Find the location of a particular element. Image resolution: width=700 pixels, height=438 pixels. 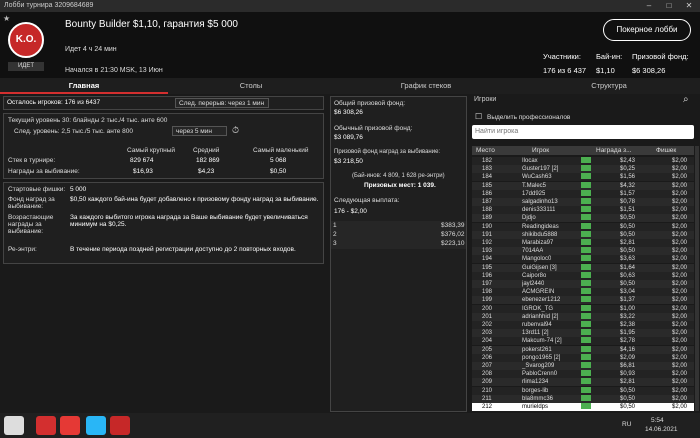

yandex-icon is located at coordinates (70, 425).